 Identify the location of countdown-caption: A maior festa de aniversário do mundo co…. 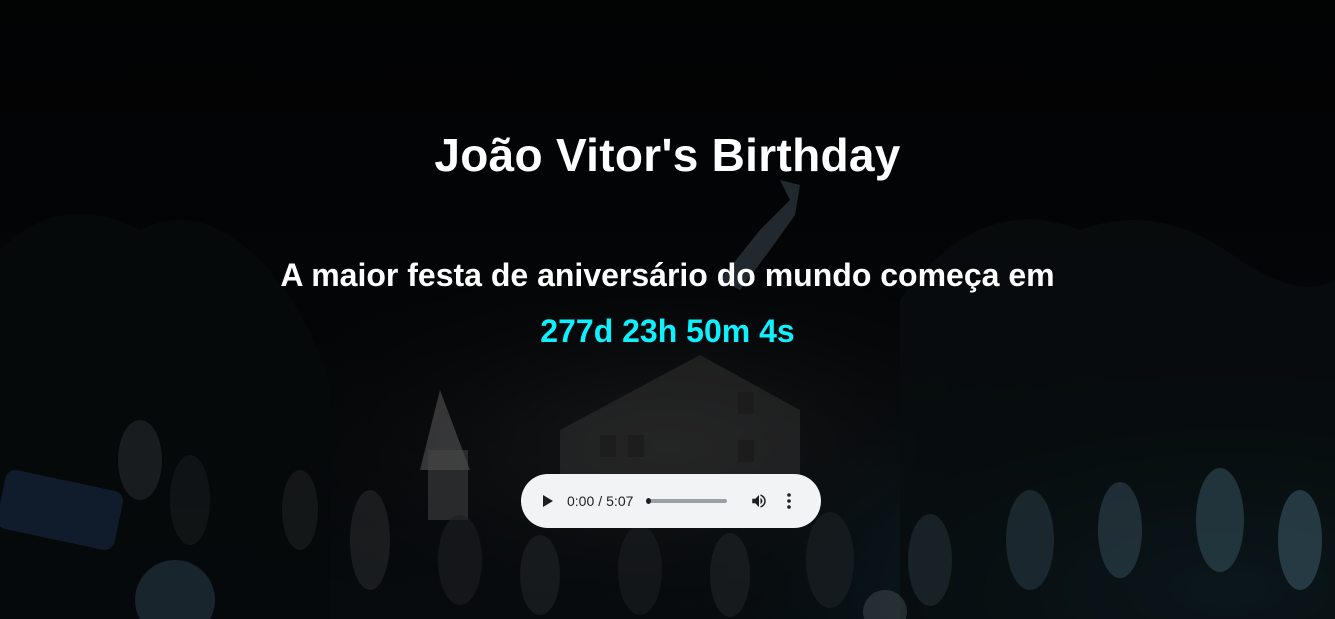
(667, 275).